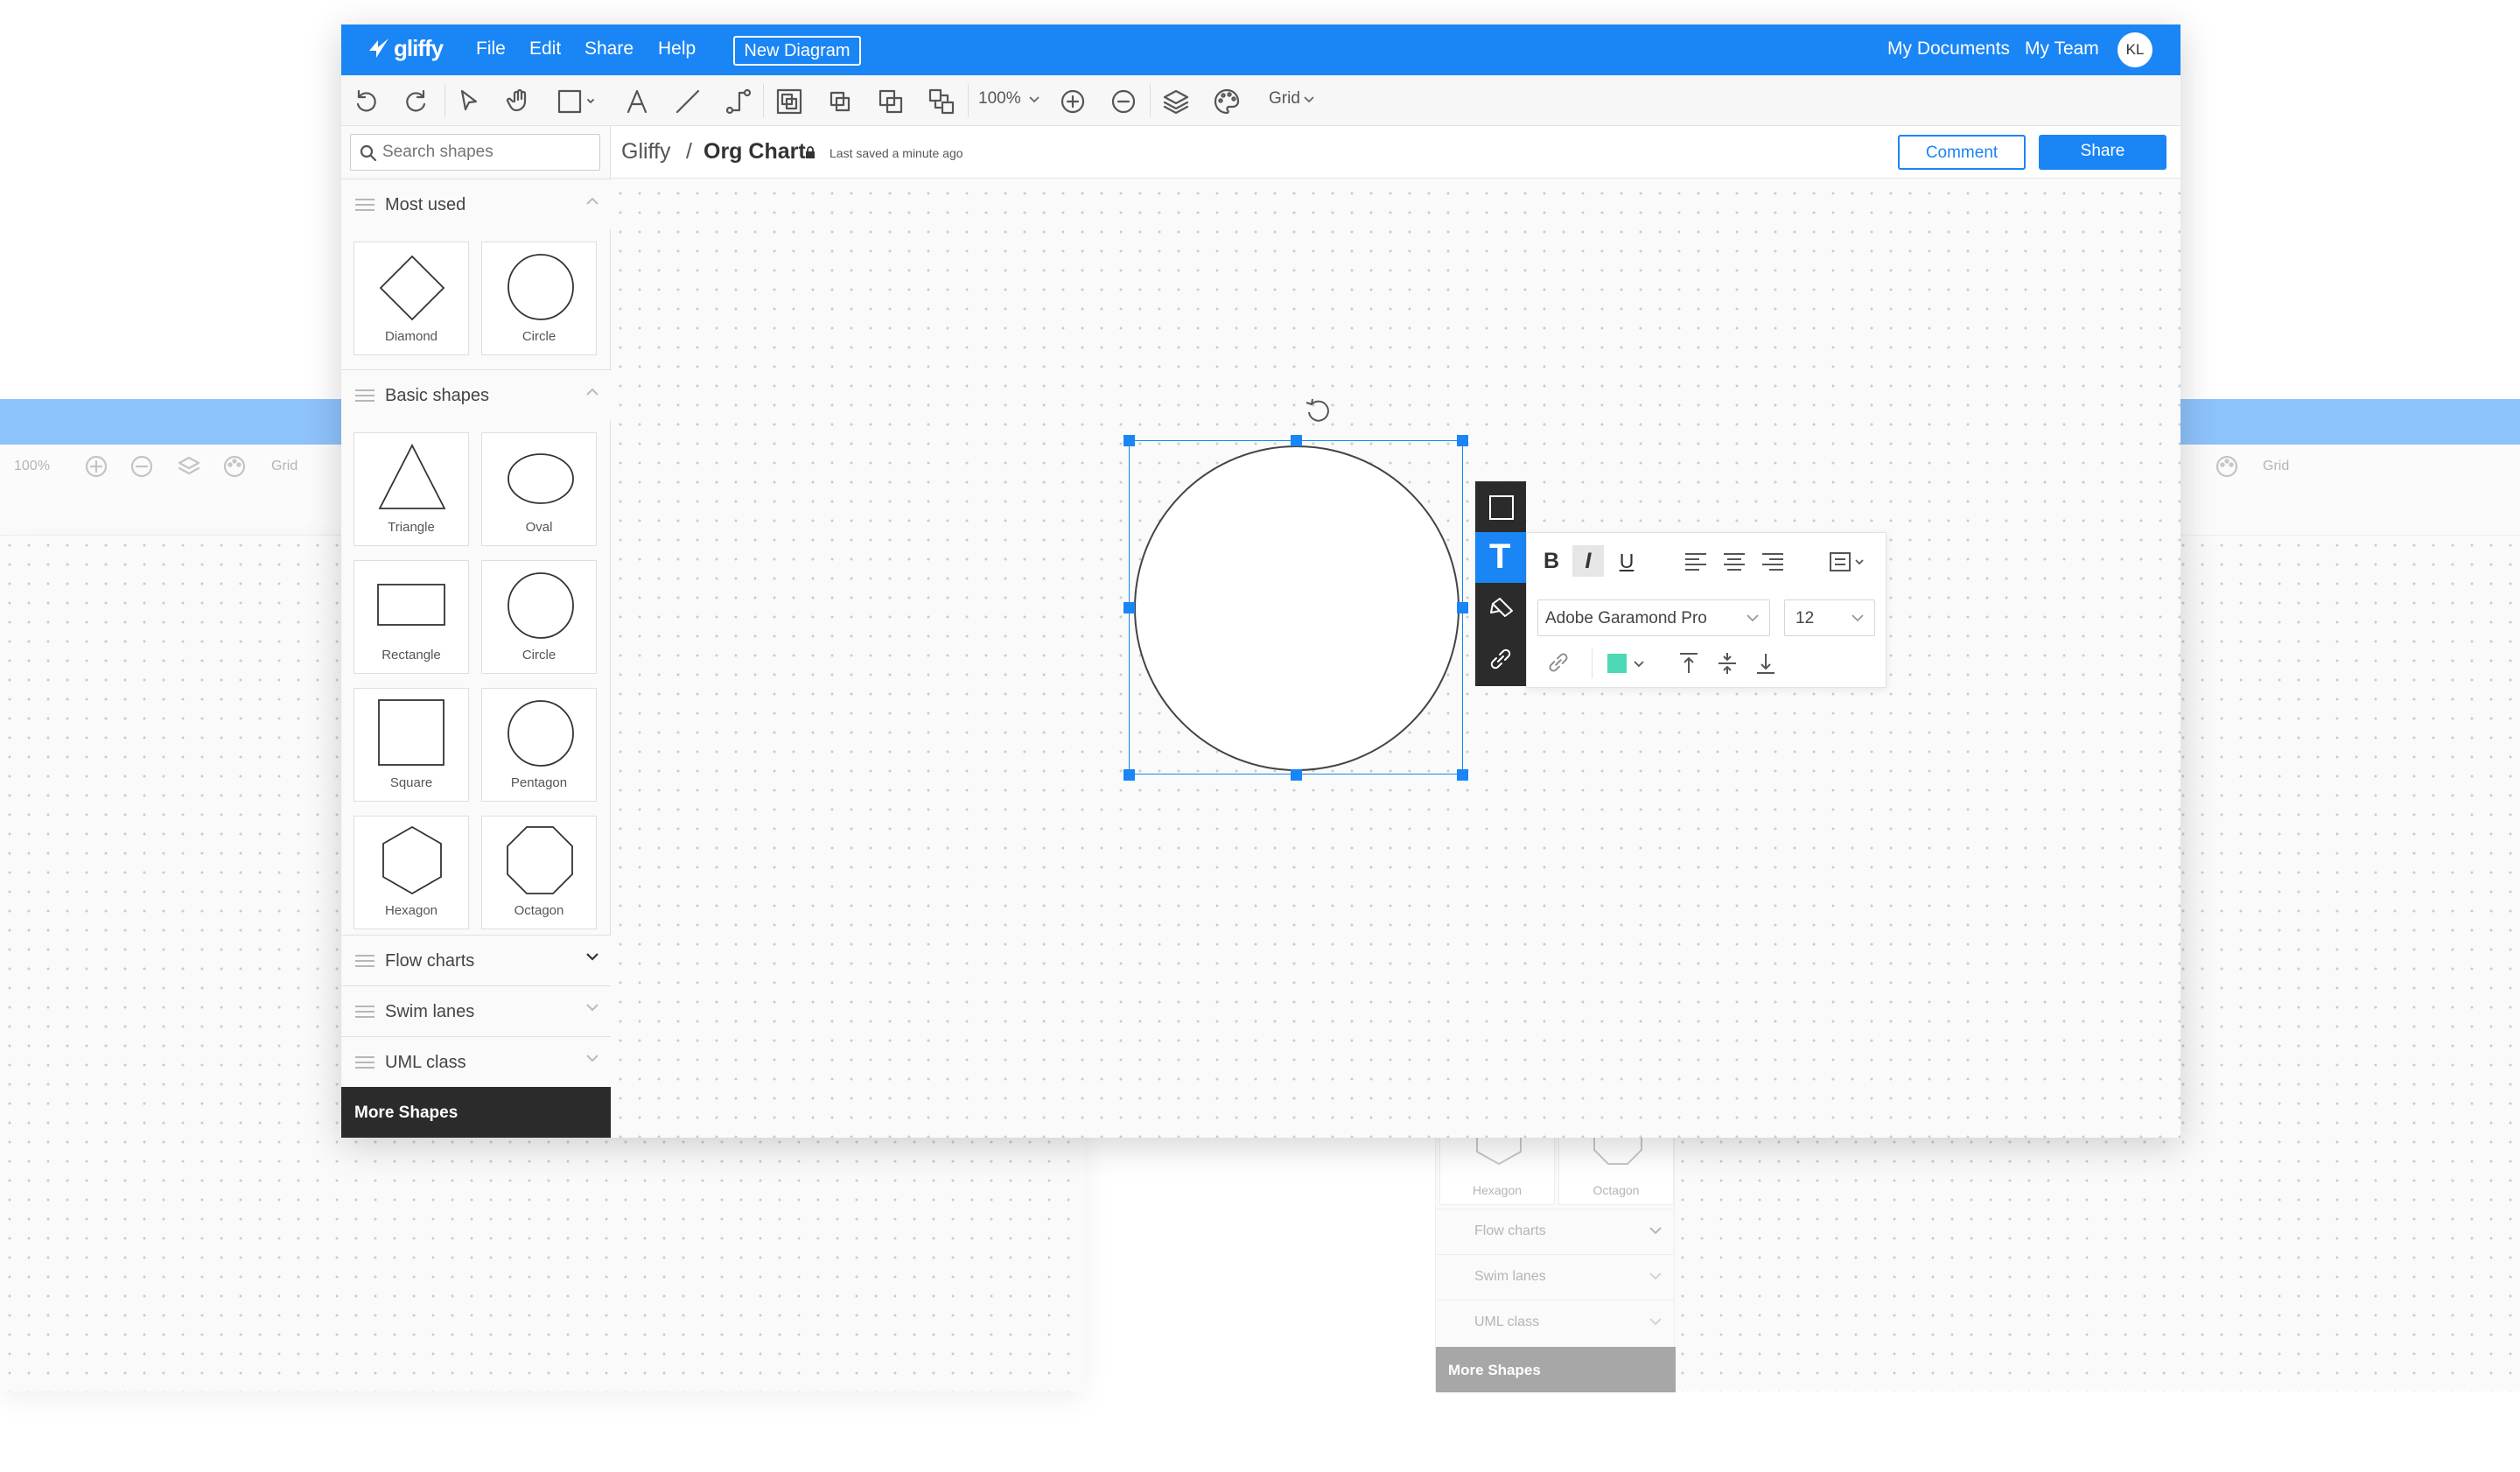 Image resolution: width=2520 pixels, height=1472 pixels. Describe the element at coordinates (578, 102) in the screenshot. I see `rectangle-icon` at that location.